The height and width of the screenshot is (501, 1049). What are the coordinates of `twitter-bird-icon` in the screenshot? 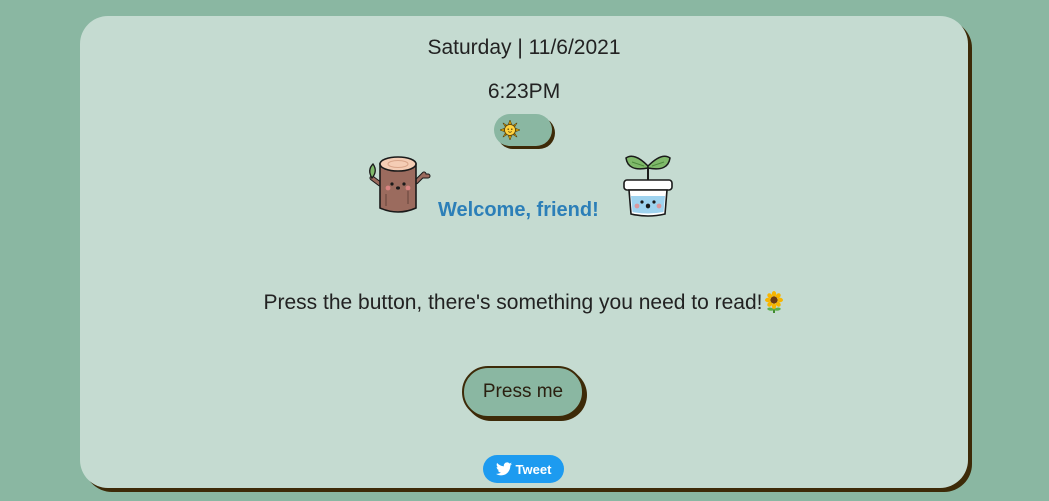 It's located at (503, 469).